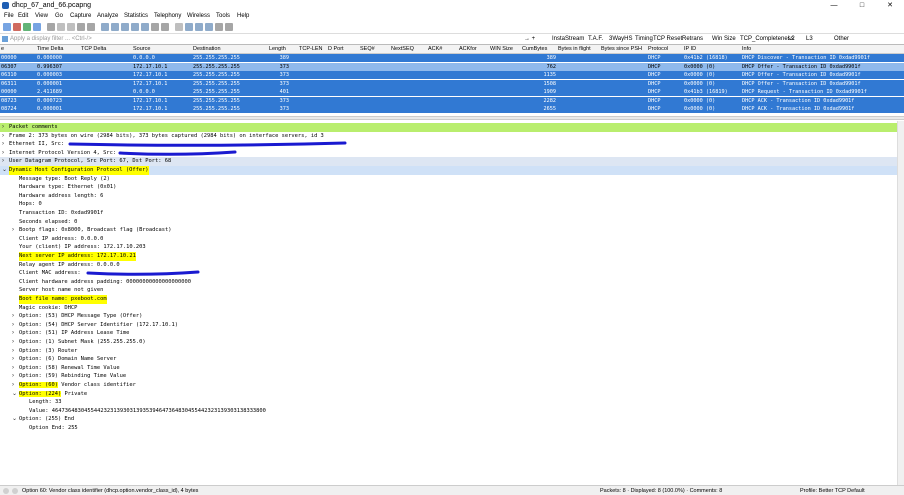 This screenshot has height=495, width=904. I want to click on bookmark-icon, so click(5, 39).